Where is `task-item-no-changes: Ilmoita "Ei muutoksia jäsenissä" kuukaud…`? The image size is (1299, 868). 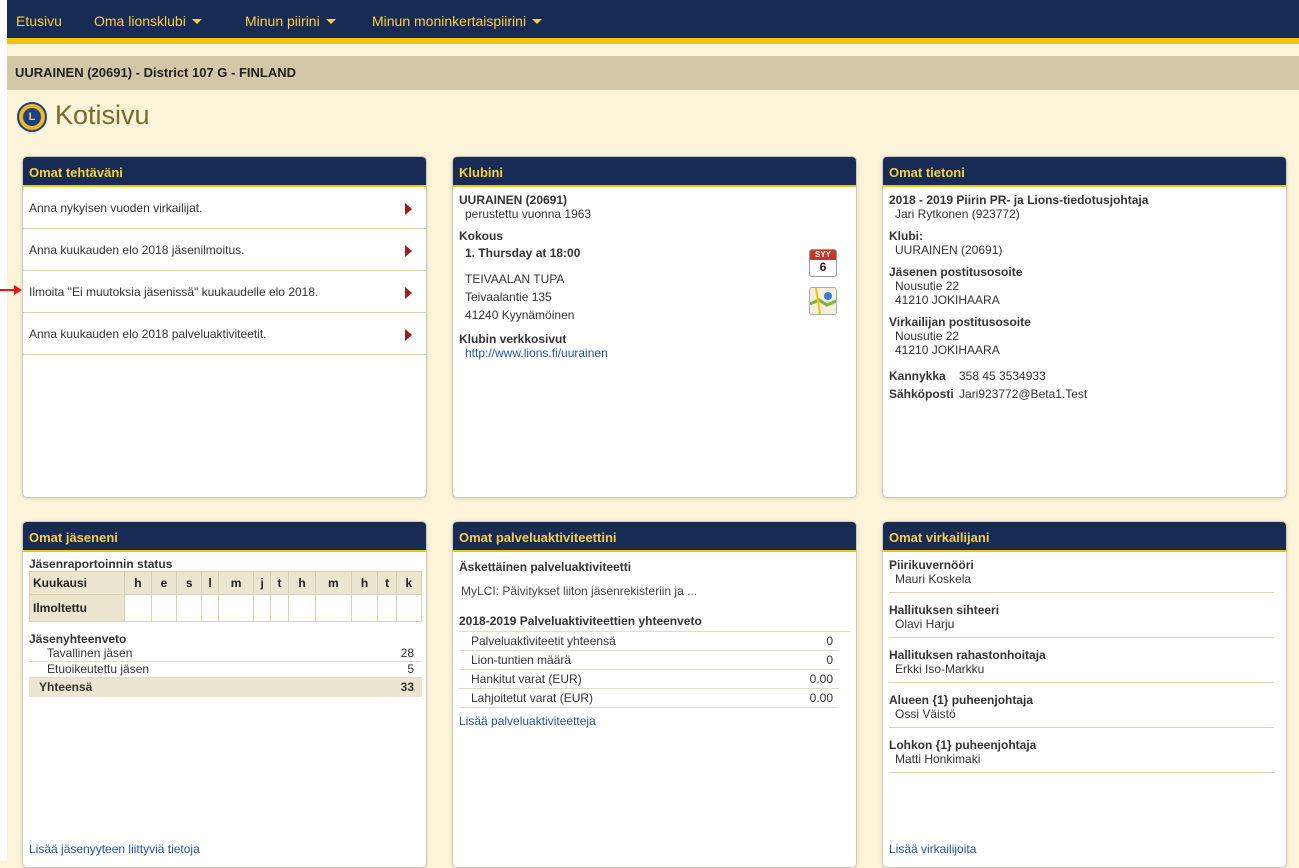 task-item-no-changes: Ilmoita "Ei muutoksia jäsenissä" kuukaud… is located at coordinates (224, 292).